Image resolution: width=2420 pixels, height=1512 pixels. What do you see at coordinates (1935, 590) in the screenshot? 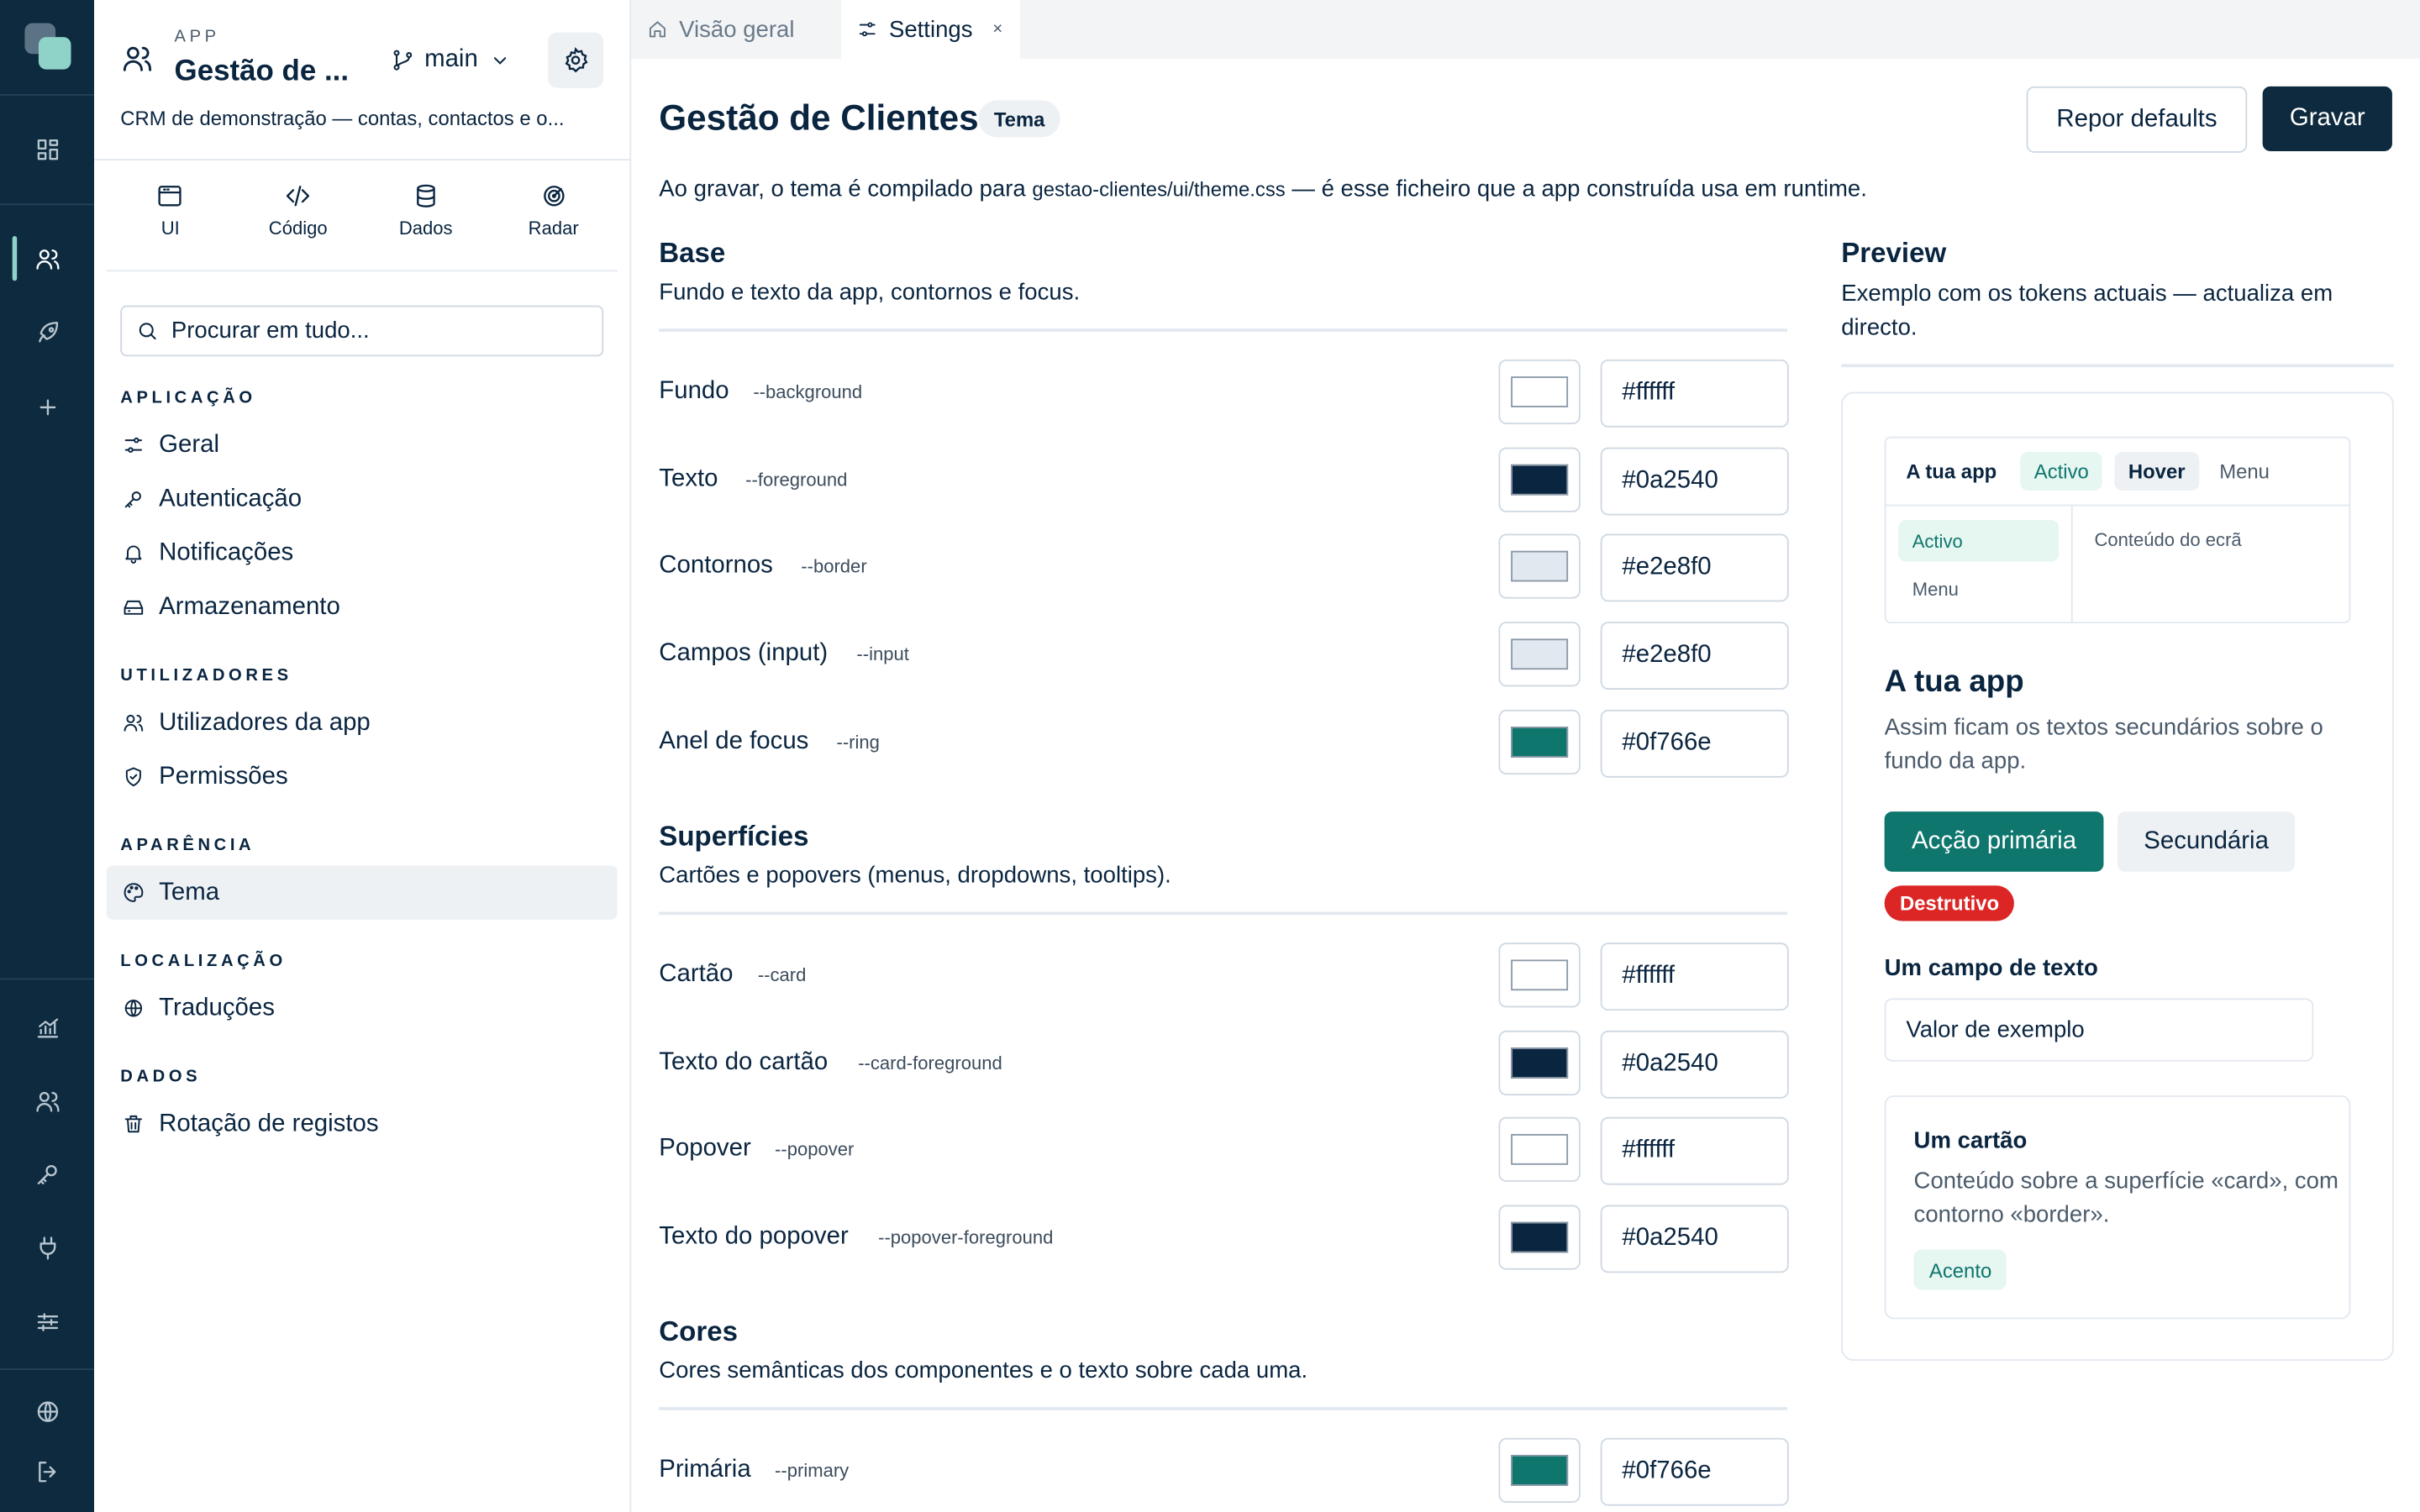
I see `mock-sidebar-menu: Menu` at bounding box center [1935, 590].